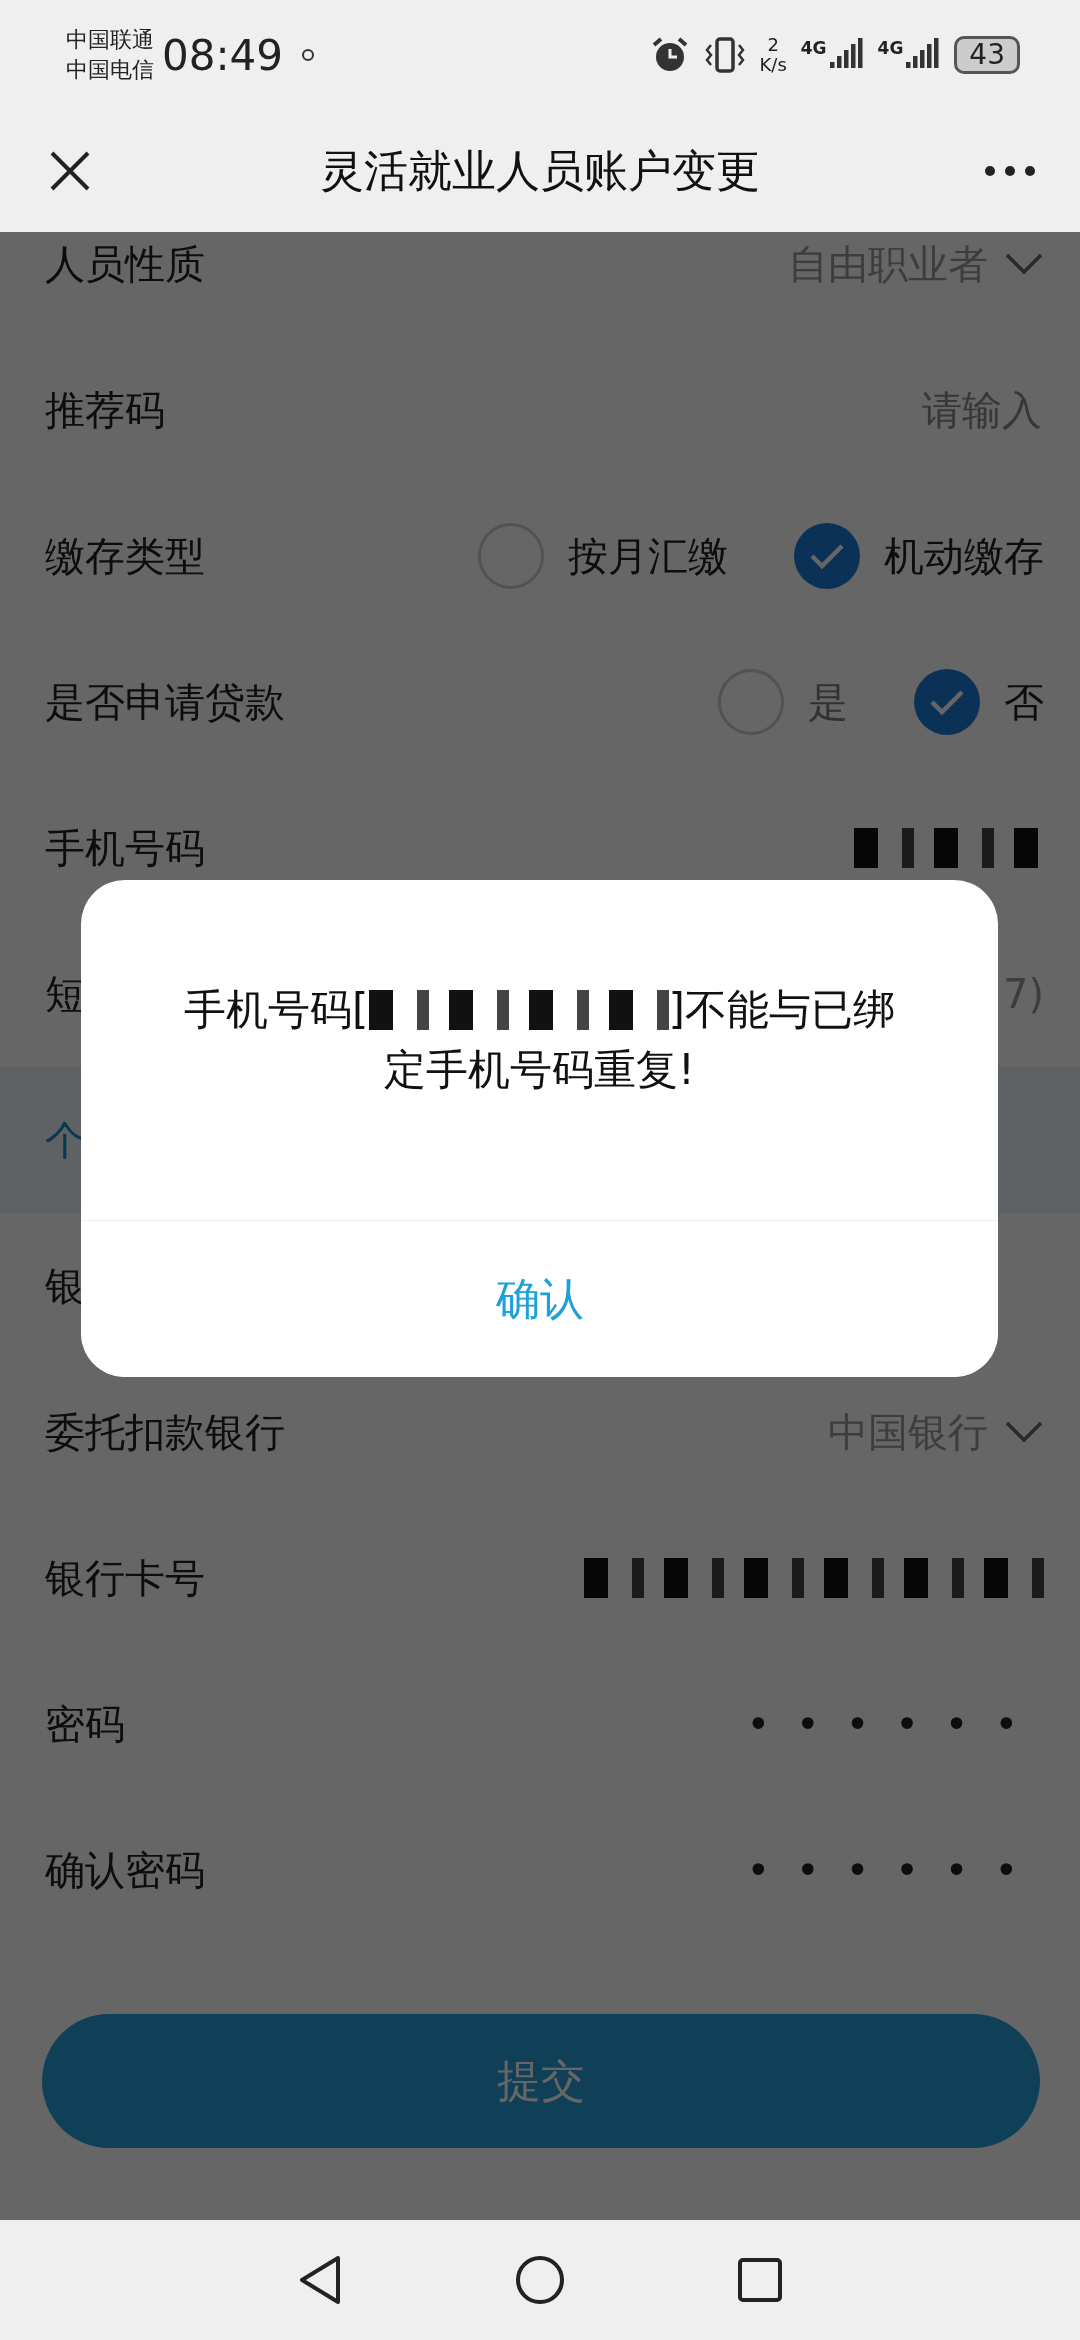  What do you see at coordinates (65, 1140) in the screenshot?
I see `form-label: 个` at bounding box center [65, 1140].